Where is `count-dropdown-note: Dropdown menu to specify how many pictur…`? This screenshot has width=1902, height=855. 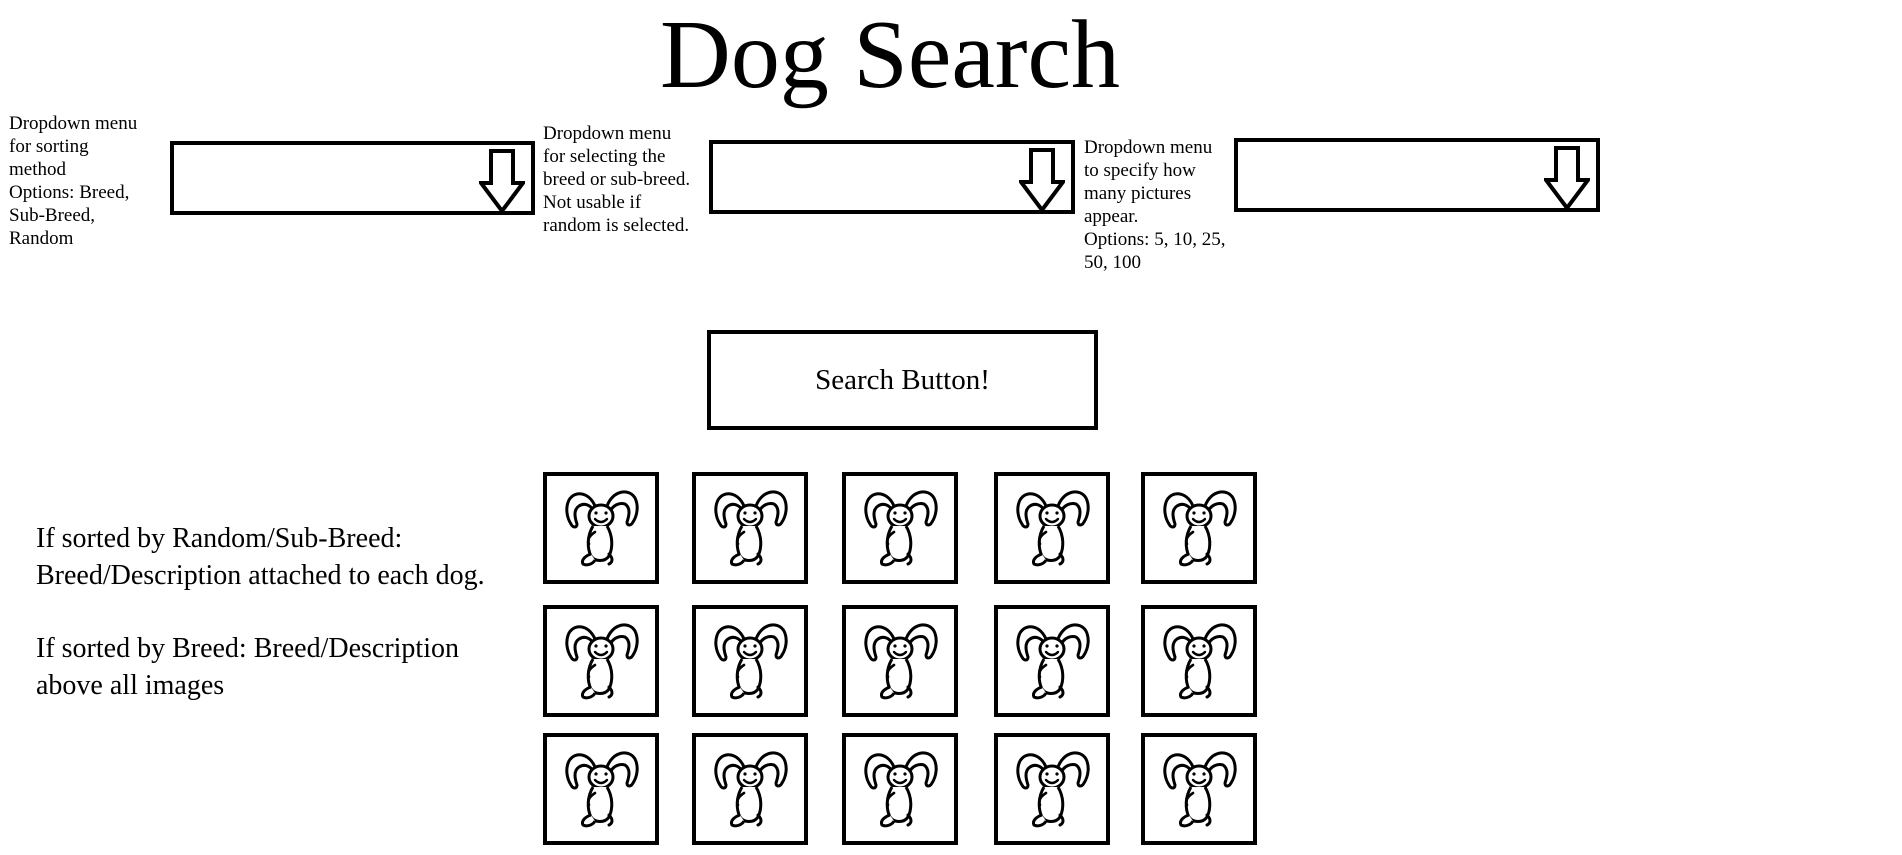 count-dropdown-note: Dropdown menu to specify how many pictur… is located at coordinates (1154, 205).